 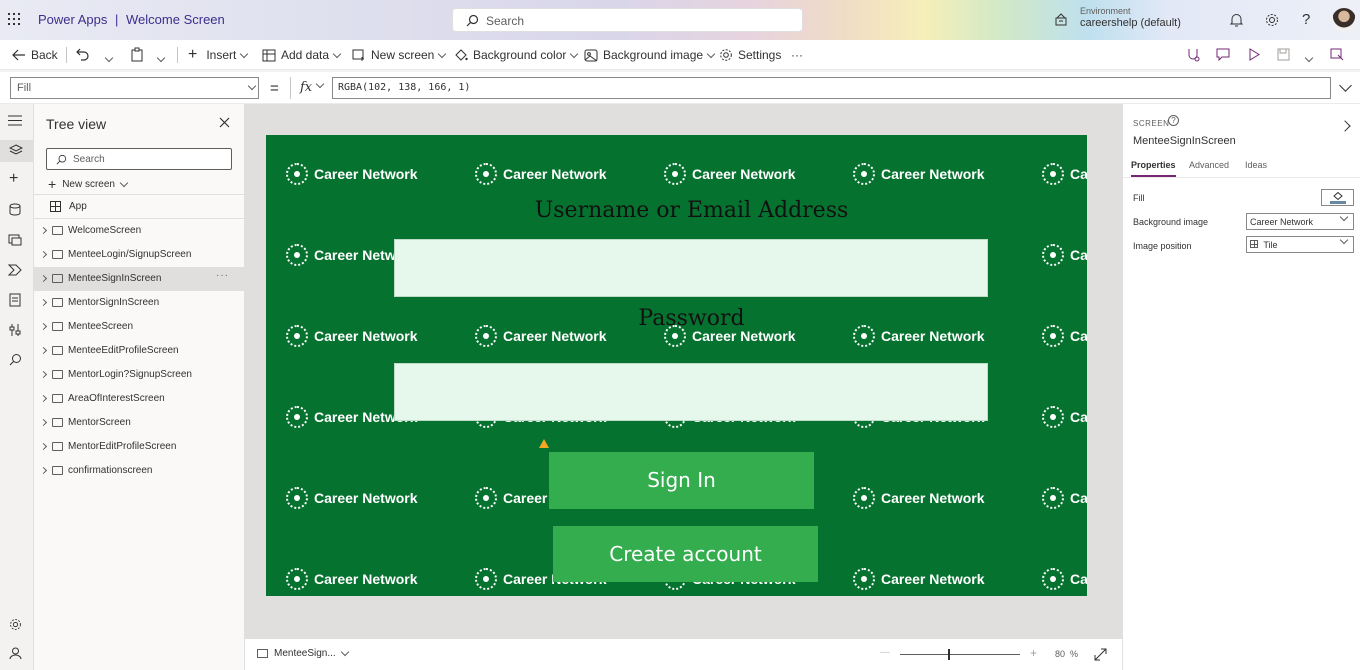 What do you see at coordinates (222, 275) in the screenshot?
I see `more-options-button: ···` at bounding box center [222, 275].